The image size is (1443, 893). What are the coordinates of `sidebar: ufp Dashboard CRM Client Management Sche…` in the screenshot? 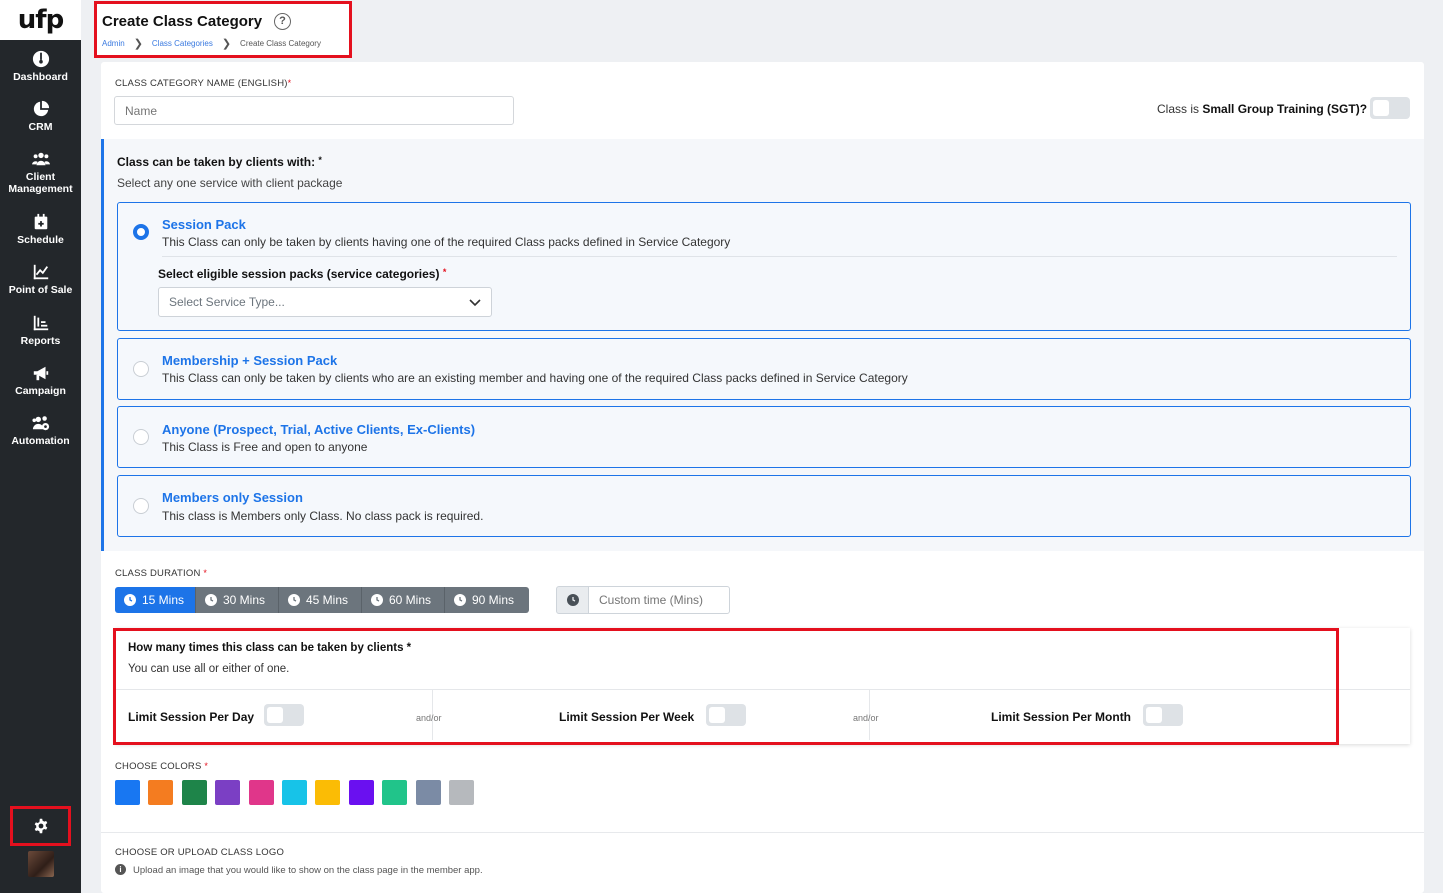 It's located at (40, 446).